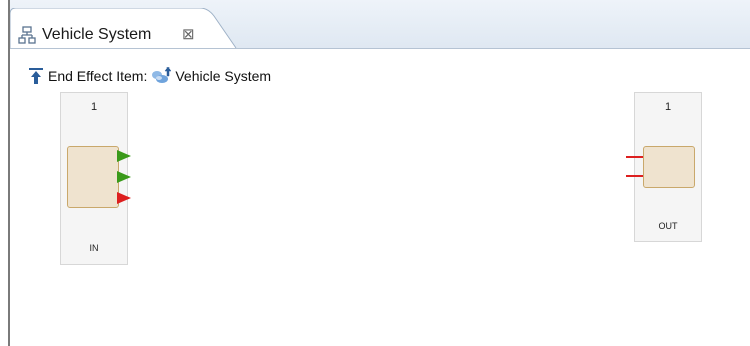 The width and height of the screenshot is (750, 346). Describe the element at coordinates (98, 76) in the screenshot. I see `end-effect-label: End Effect Item:` at that location.